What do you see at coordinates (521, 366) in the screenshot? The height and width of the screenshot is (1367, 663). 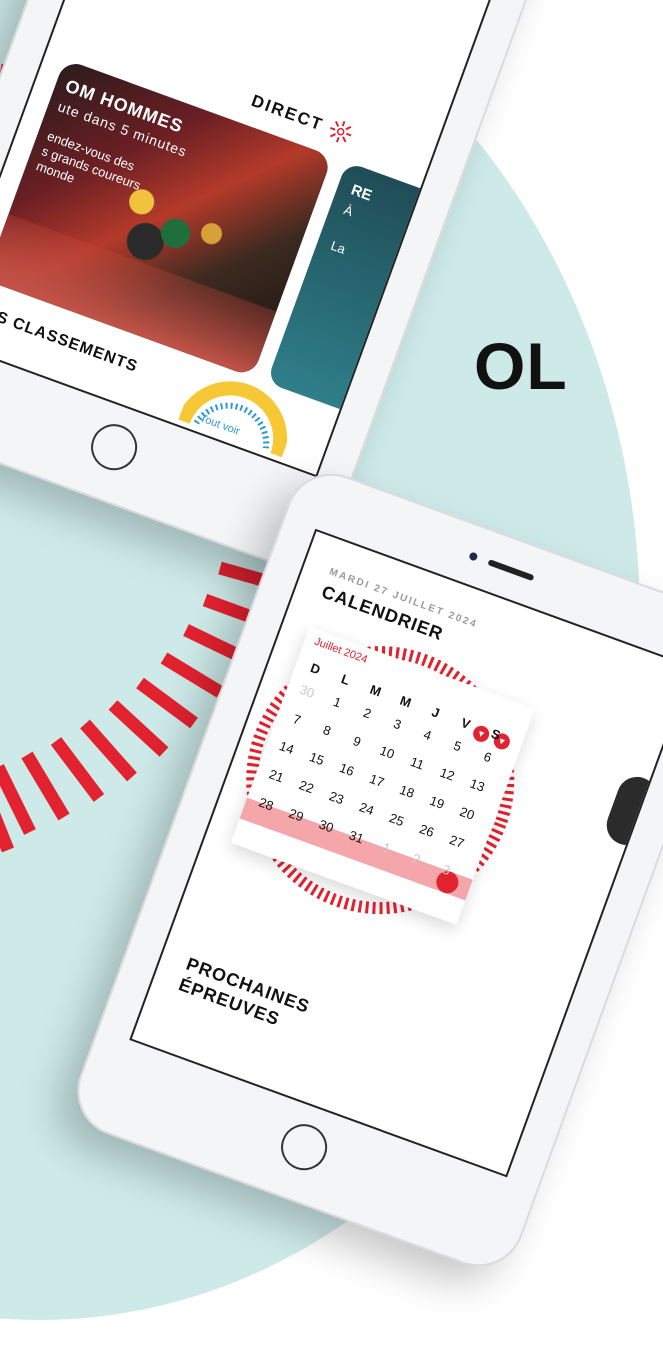 I see `brand-wordmark-fragment: OL` at bounding box center [521, 366].